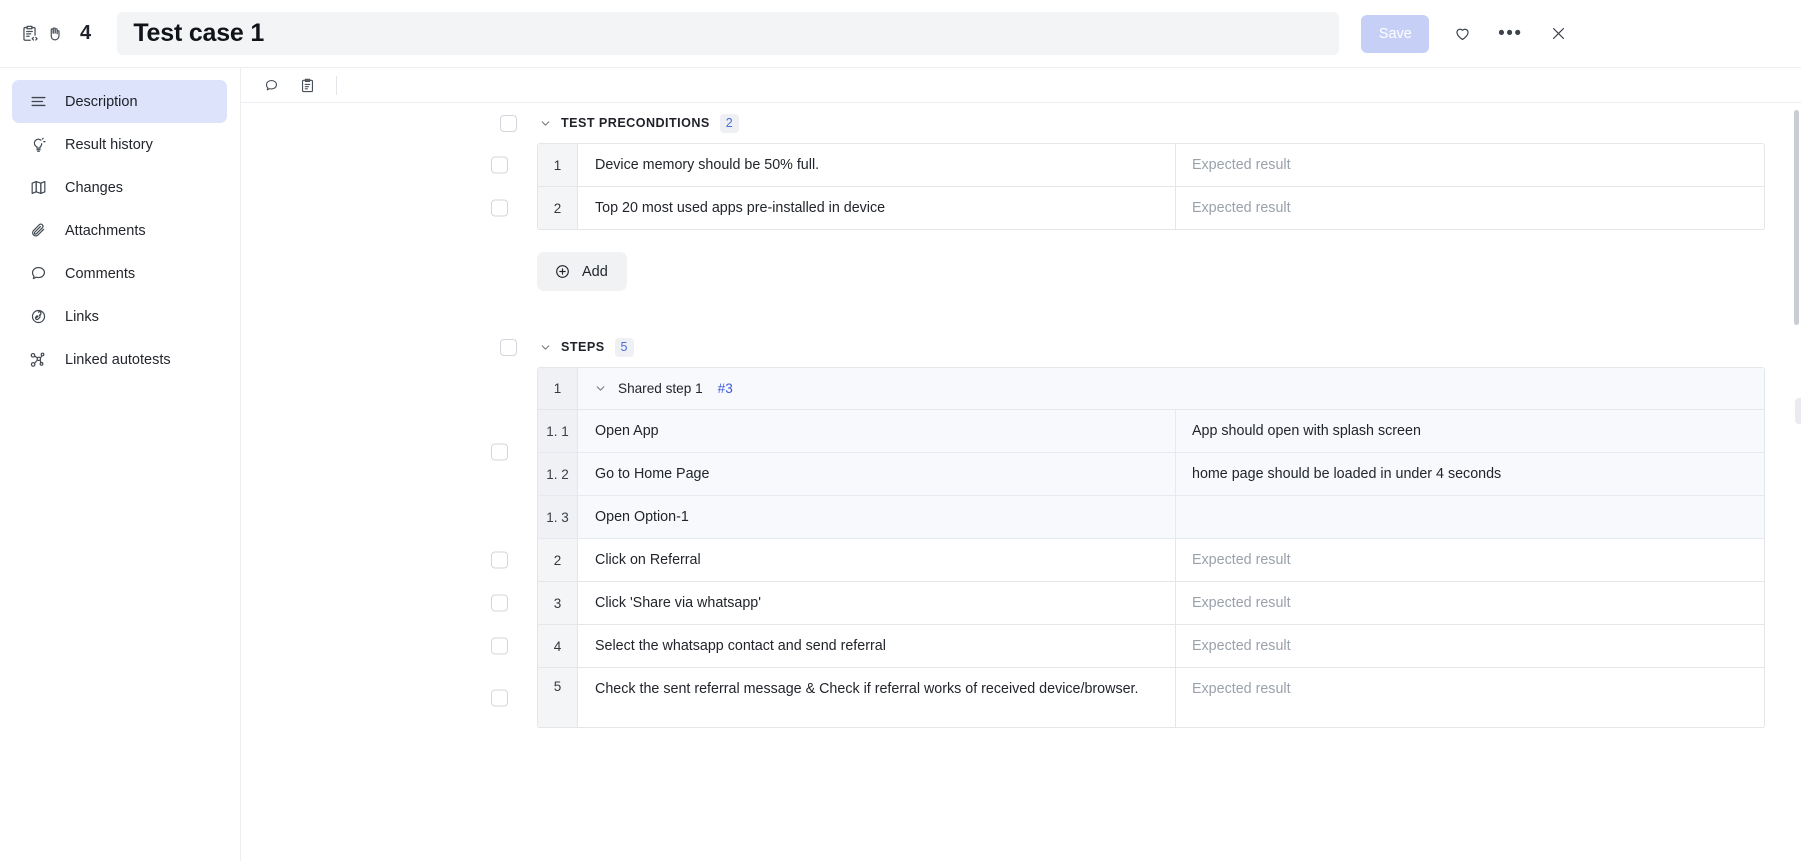 The image size is (1801, 861). I want to click on content-toolbar, so click(1021, 85).